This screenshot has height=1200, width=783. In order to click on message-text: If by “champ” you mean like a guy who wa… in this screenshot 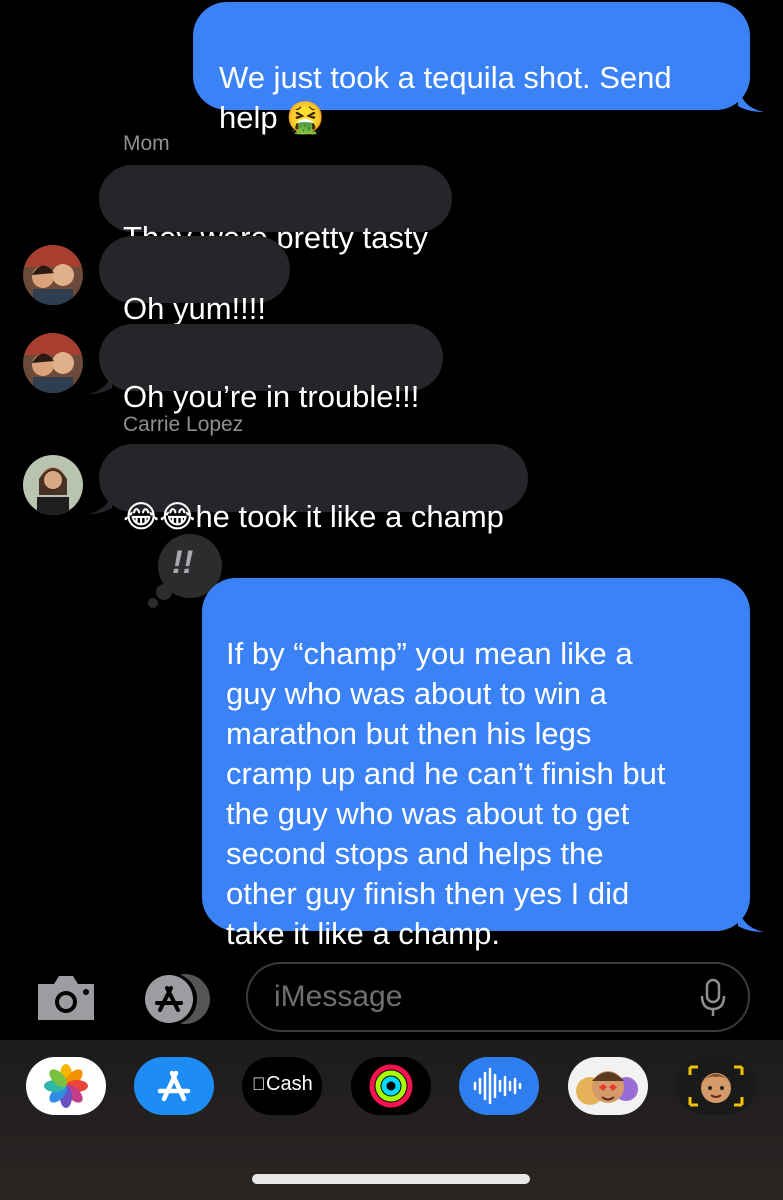, I will do `click(446, 793)`.